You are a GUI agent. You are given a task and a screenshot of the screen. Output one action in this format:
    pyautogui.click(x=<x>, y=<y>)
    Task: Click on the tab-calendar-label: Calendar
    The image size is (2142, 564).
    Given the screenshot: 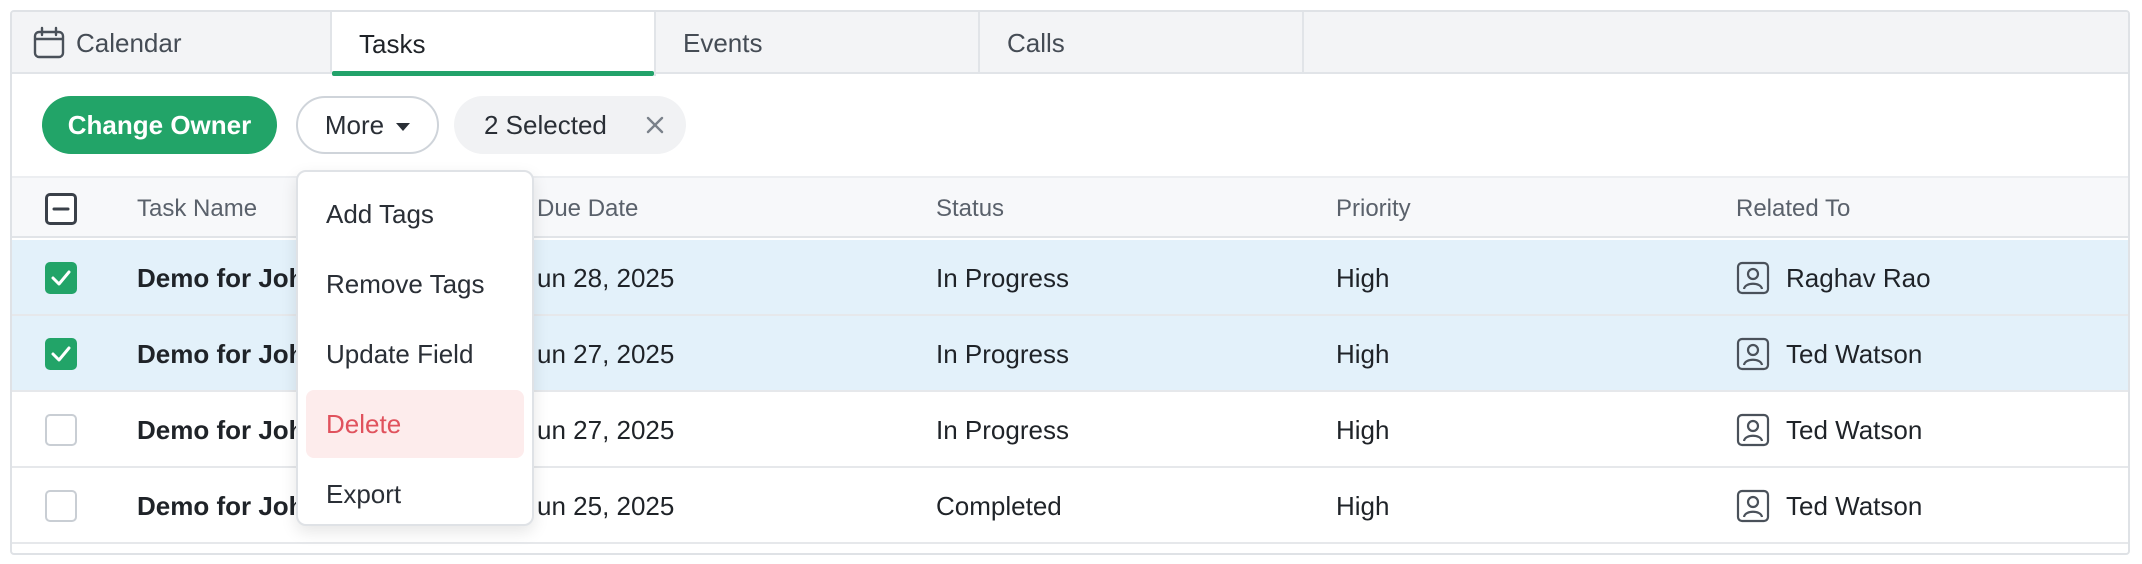 What is the action you would take?
    pyautogui.click(x=129, y=42)
    